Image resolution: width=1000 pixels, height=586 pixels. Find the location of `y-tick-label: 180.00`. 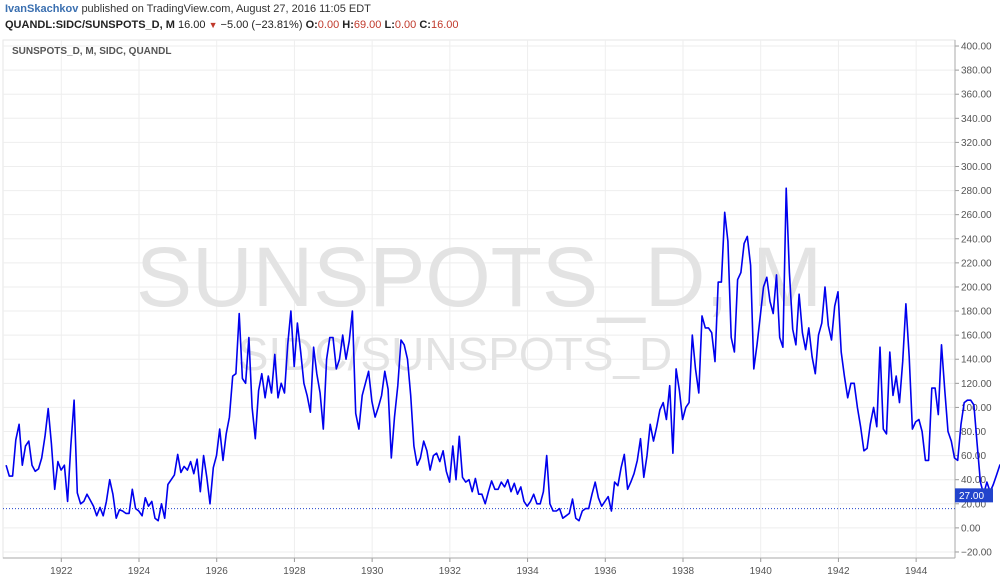

y-tick-label: 180.00 is located at coordinates (976, 312).